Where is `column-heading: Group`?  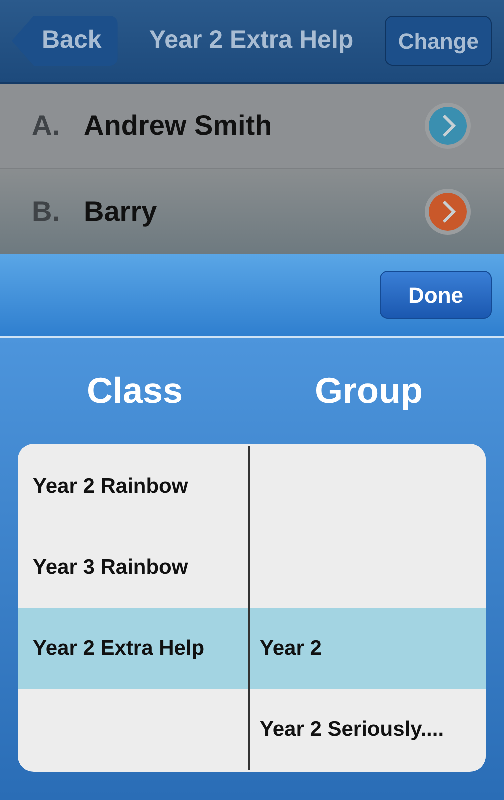
column-heading: Group is located at coordinates (369, 391).